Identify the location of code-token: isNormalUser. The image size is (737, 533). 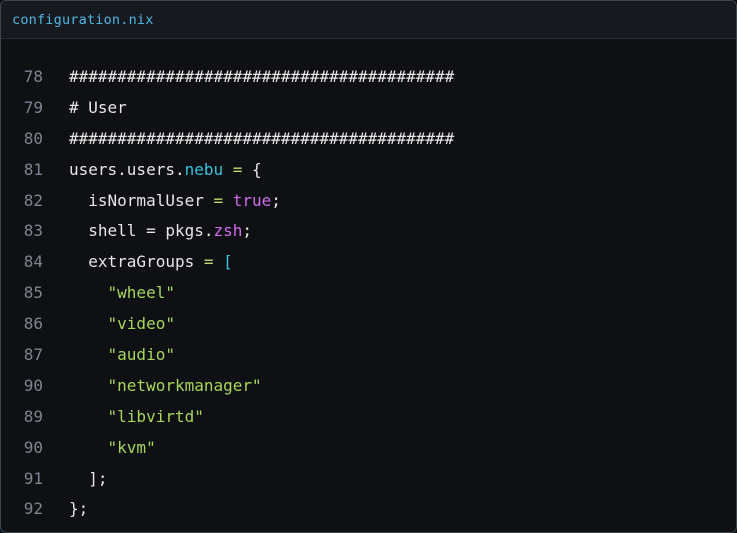
(136, 200).